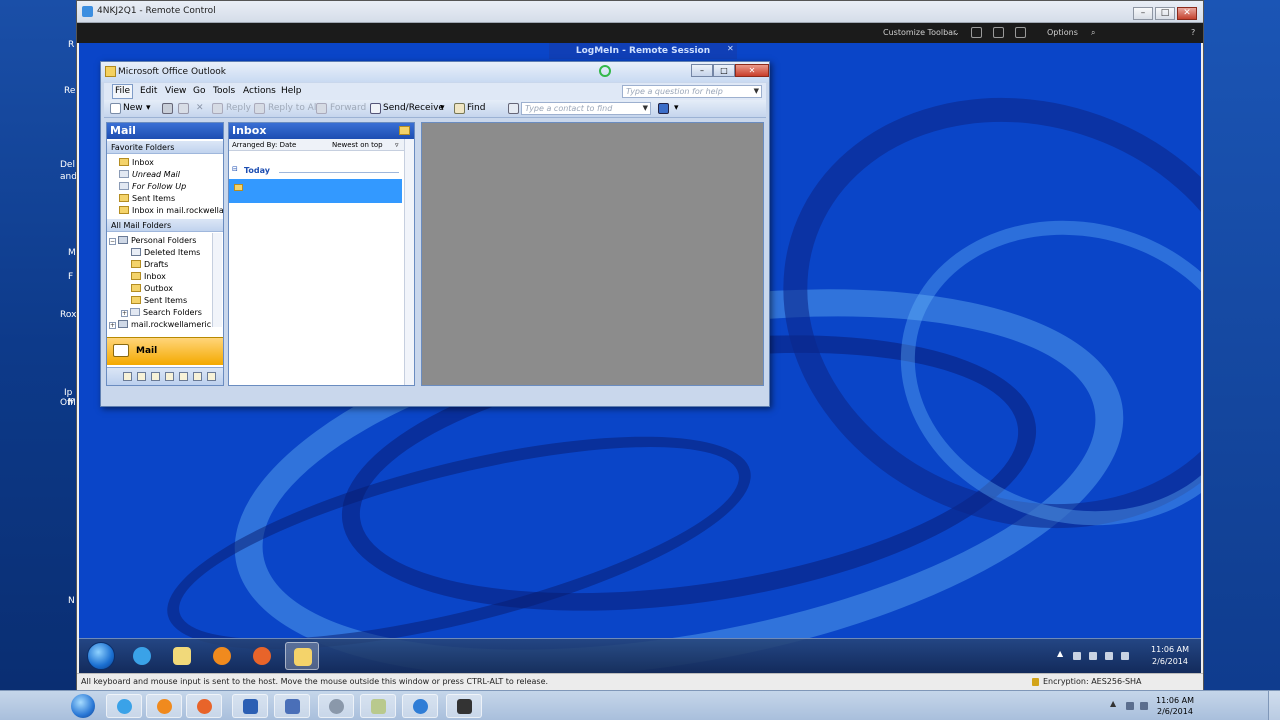  What do you see at coordinates (152, 240) in the screenshot?
I see `personal-folders: − Personal Folders` at bounding box center [152, 240].